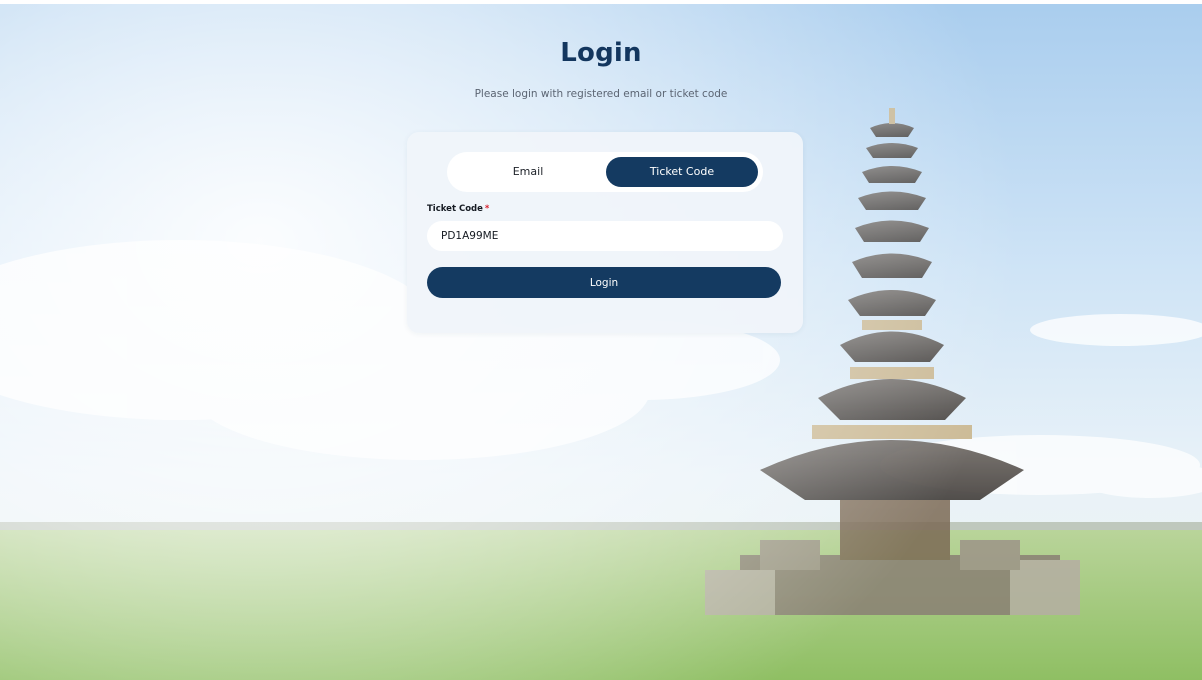 Image resolution: width=1202 pixels, height=680 pixels. I want to click on tab-ticket-code: Ticket Code, so click(682, 172).